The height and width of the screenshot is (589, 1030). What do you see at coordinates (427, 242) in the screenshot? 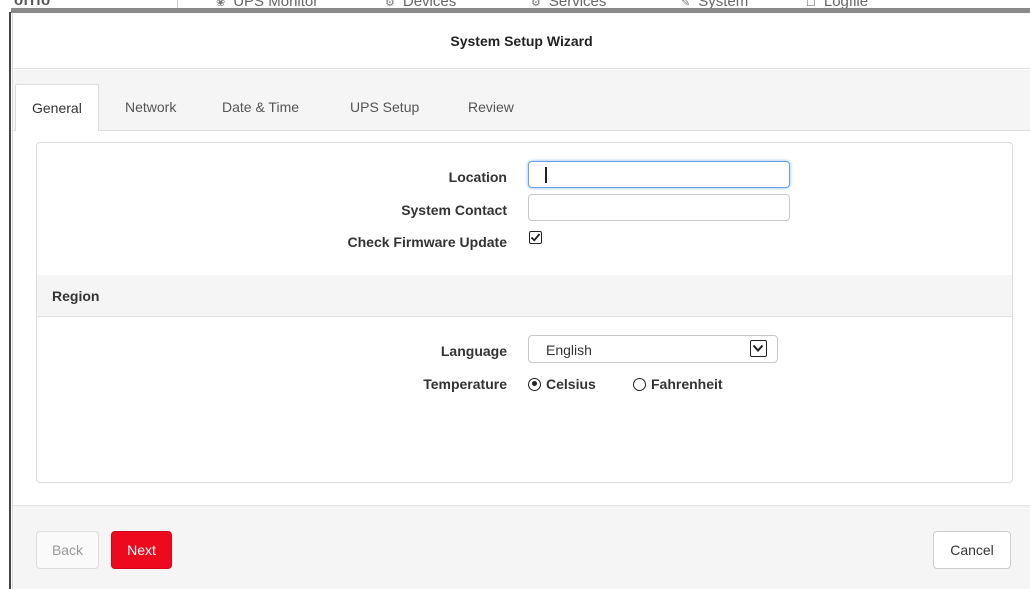
I see `check-firmware-label: Check Firmware Update` at bounding box center [427, 242].